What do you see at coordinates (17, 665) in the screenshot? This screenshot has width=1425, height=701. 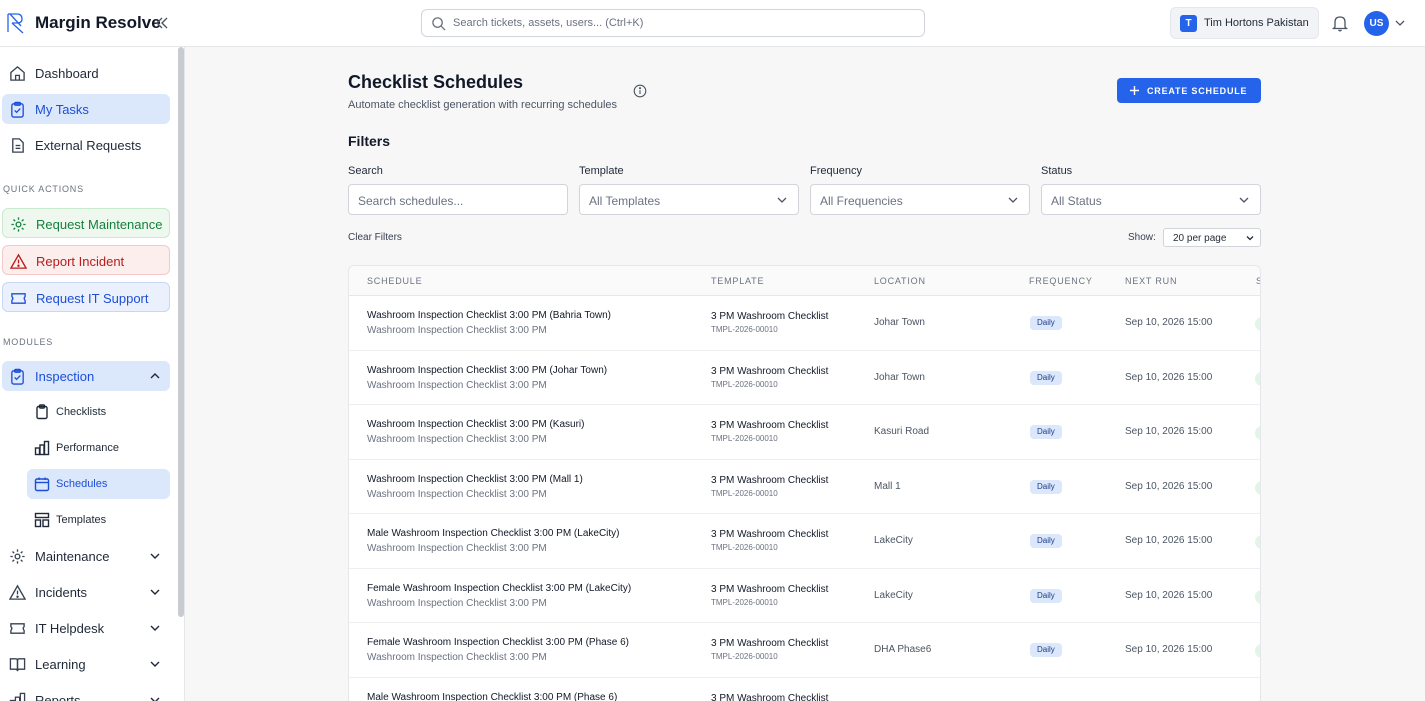 I see `book-icon` at bounding box center [17, 665].